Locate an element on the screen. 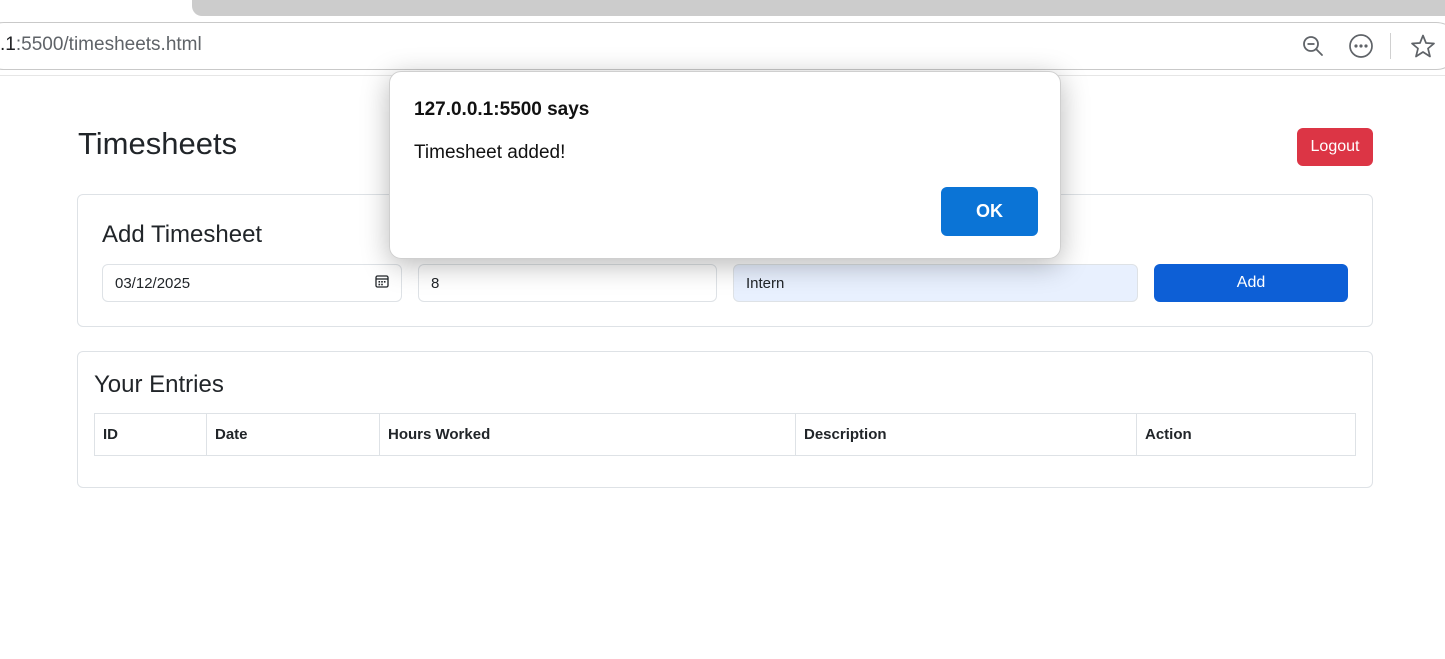 The width and height of the screenshot is (1445, 659). table-header-row: ID Date Hours Worked Description Action is located at coordinates (725, 434).